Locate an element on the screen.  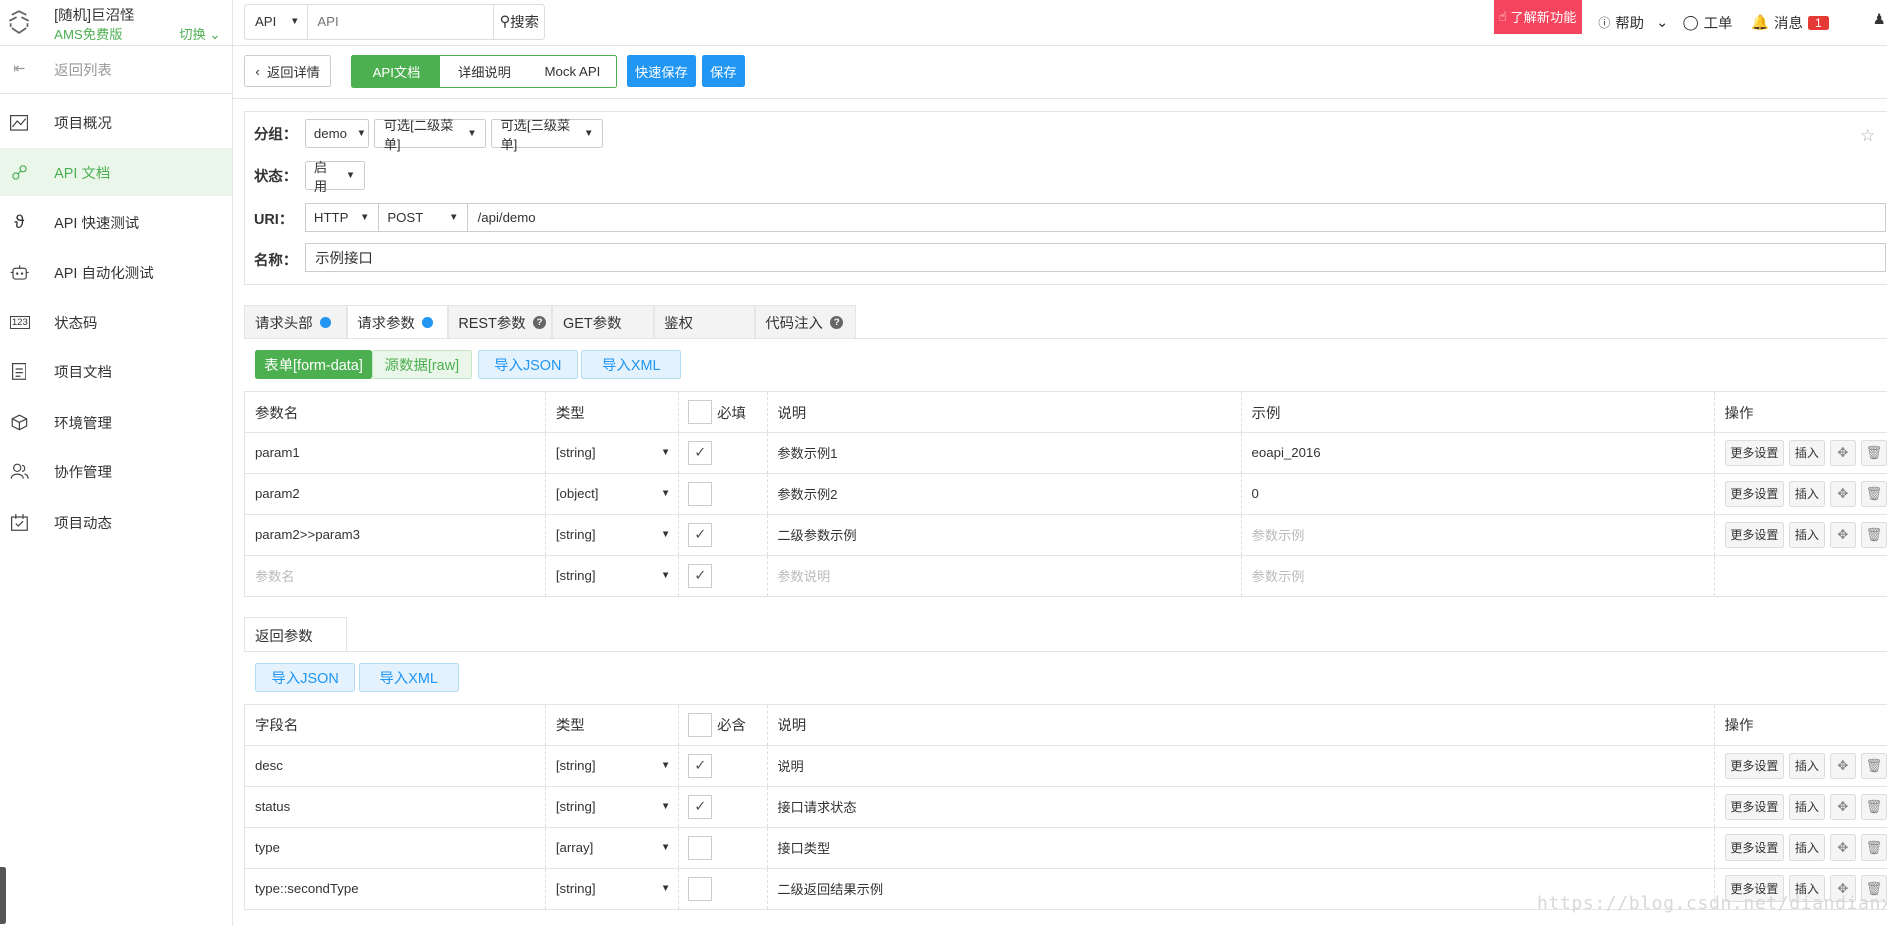
sidebar-item-project-doc: 项目文档 is located at coordinates (116, 372).